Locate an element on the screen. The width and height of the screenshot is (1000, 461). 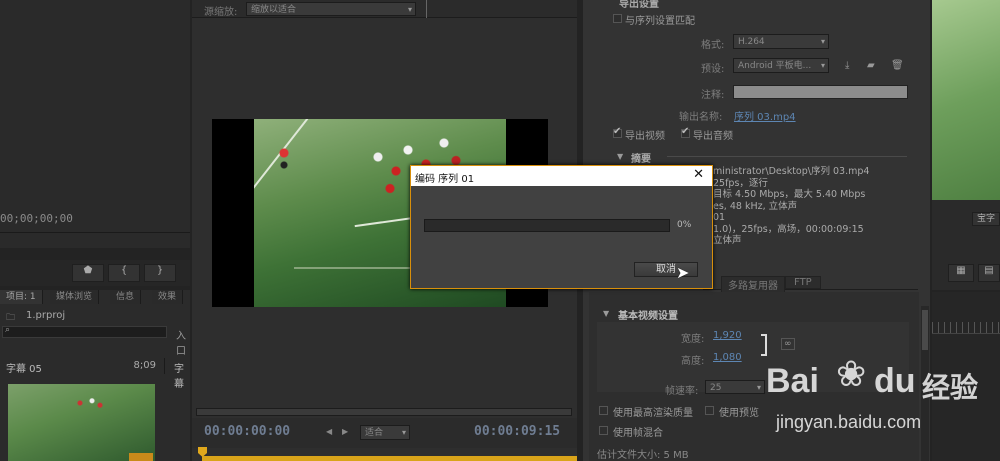
delete-preset-icon: 🗑 is located at coordinates (897, 65).